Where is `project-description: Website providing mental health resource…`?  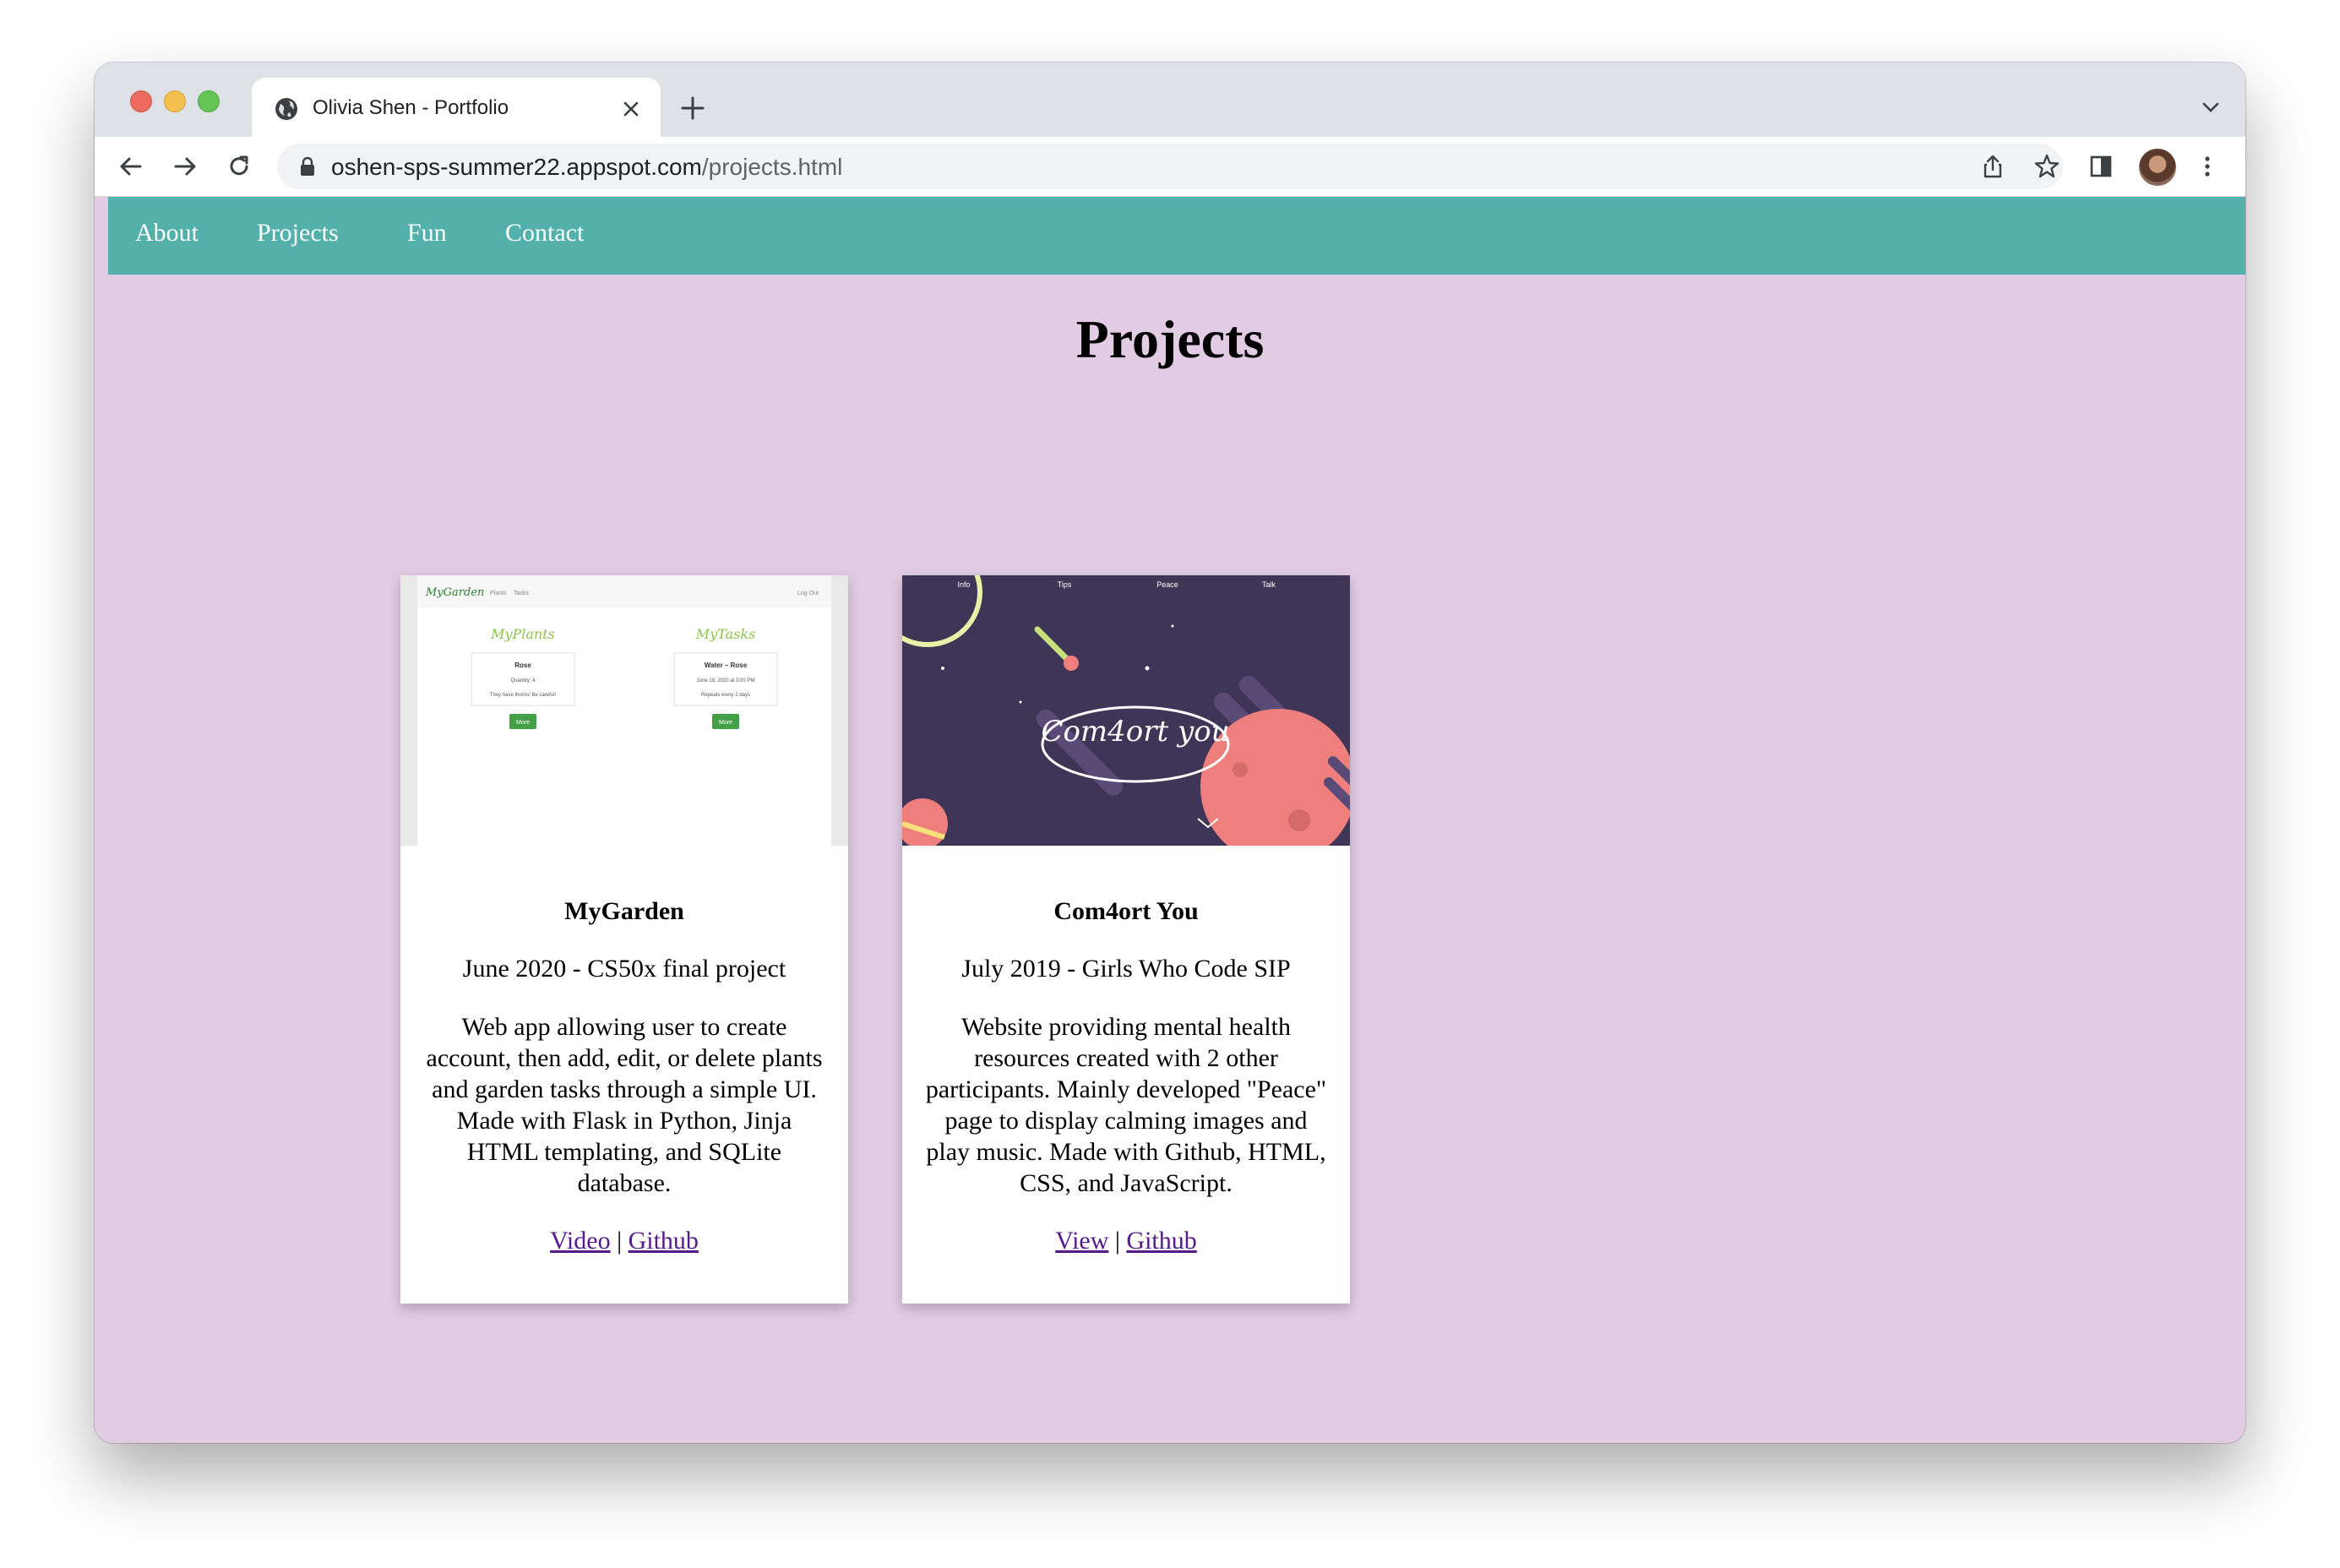
project-description: Website providing mental health resource… is located at coordinates (1126, 1105).